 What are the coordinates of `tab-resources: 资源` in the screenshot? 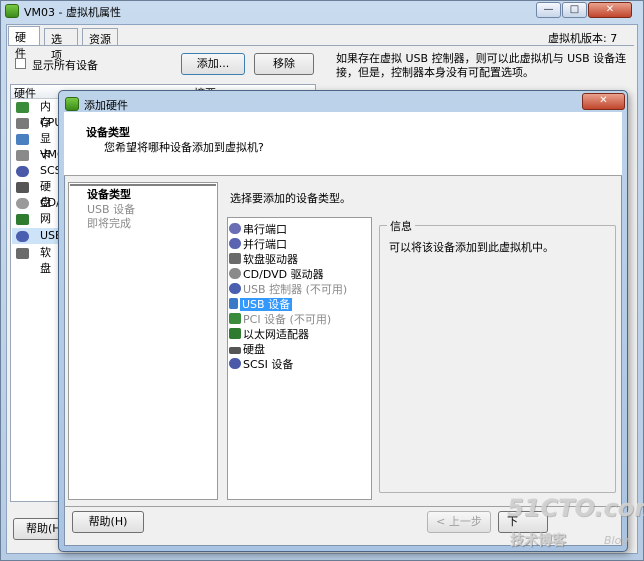 It's located at (100, 37).